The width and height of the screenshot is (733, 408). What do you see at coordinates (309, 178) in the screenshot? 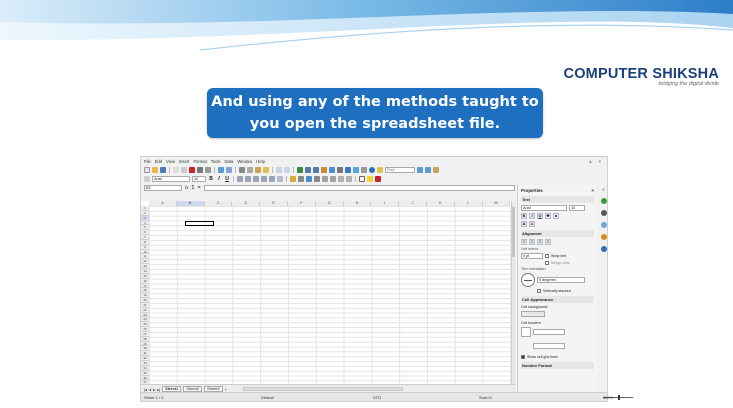
I see `number-format-icon` at bounding box center [309, 178].